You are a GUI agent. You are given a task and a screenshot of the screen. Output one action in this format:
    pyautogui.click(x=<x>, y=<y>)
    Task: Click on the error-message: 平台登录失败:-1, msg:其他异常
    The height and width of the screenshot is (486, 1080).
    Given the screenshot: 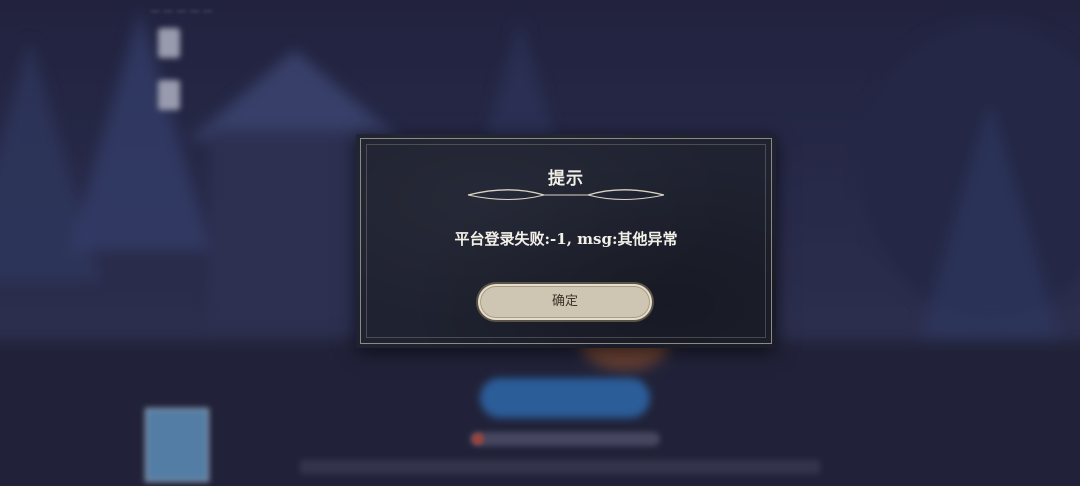 What is the action you would take?
    pyautogui.click(x=566, y=239)
    